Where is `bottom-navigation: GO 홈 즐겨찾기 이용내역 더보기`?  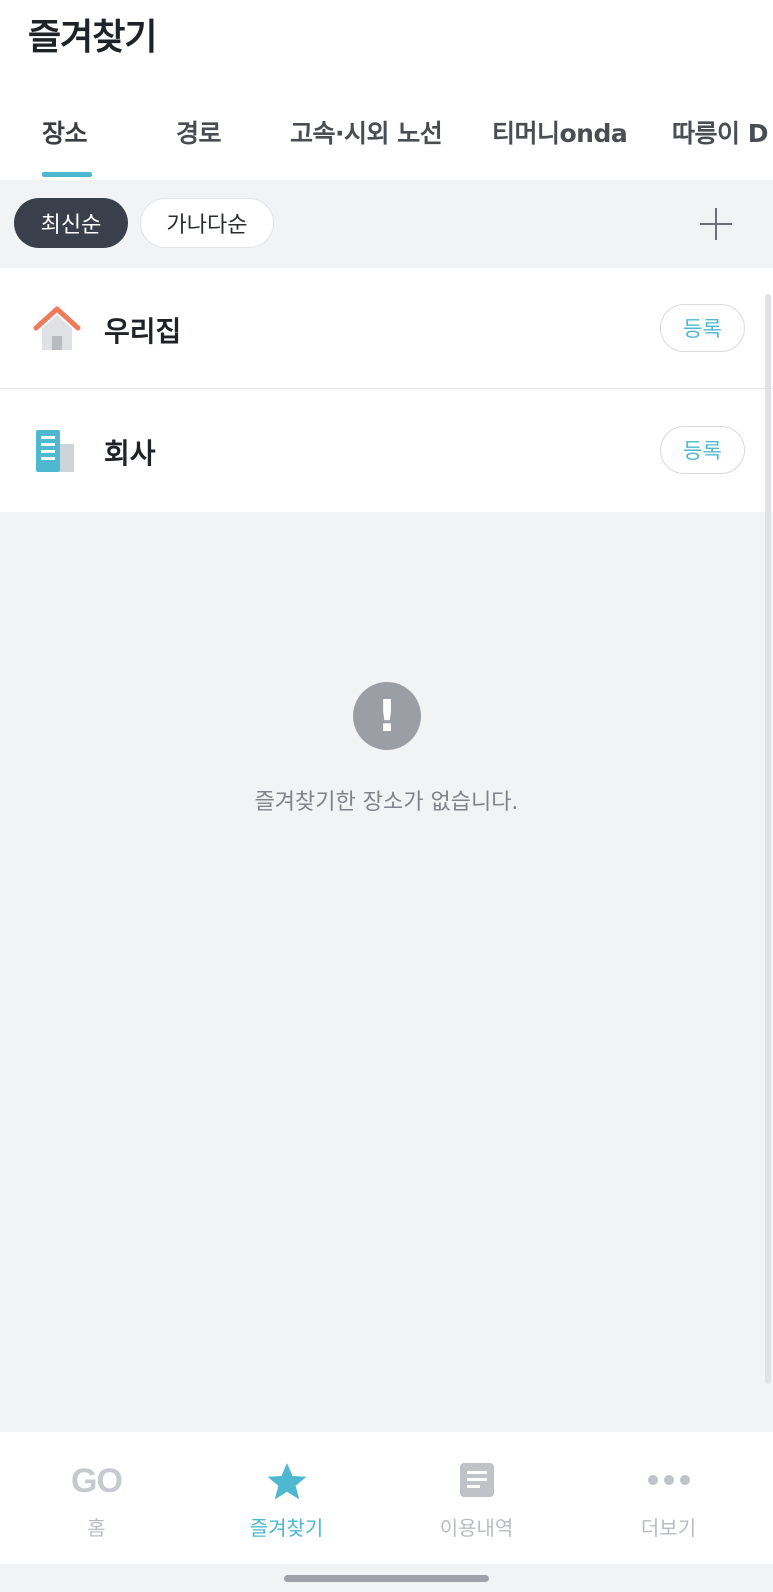 bottom-navigation: GO 홈 즐겨찾기 이용내역 더보기 is located at coordinates (386, 1498).